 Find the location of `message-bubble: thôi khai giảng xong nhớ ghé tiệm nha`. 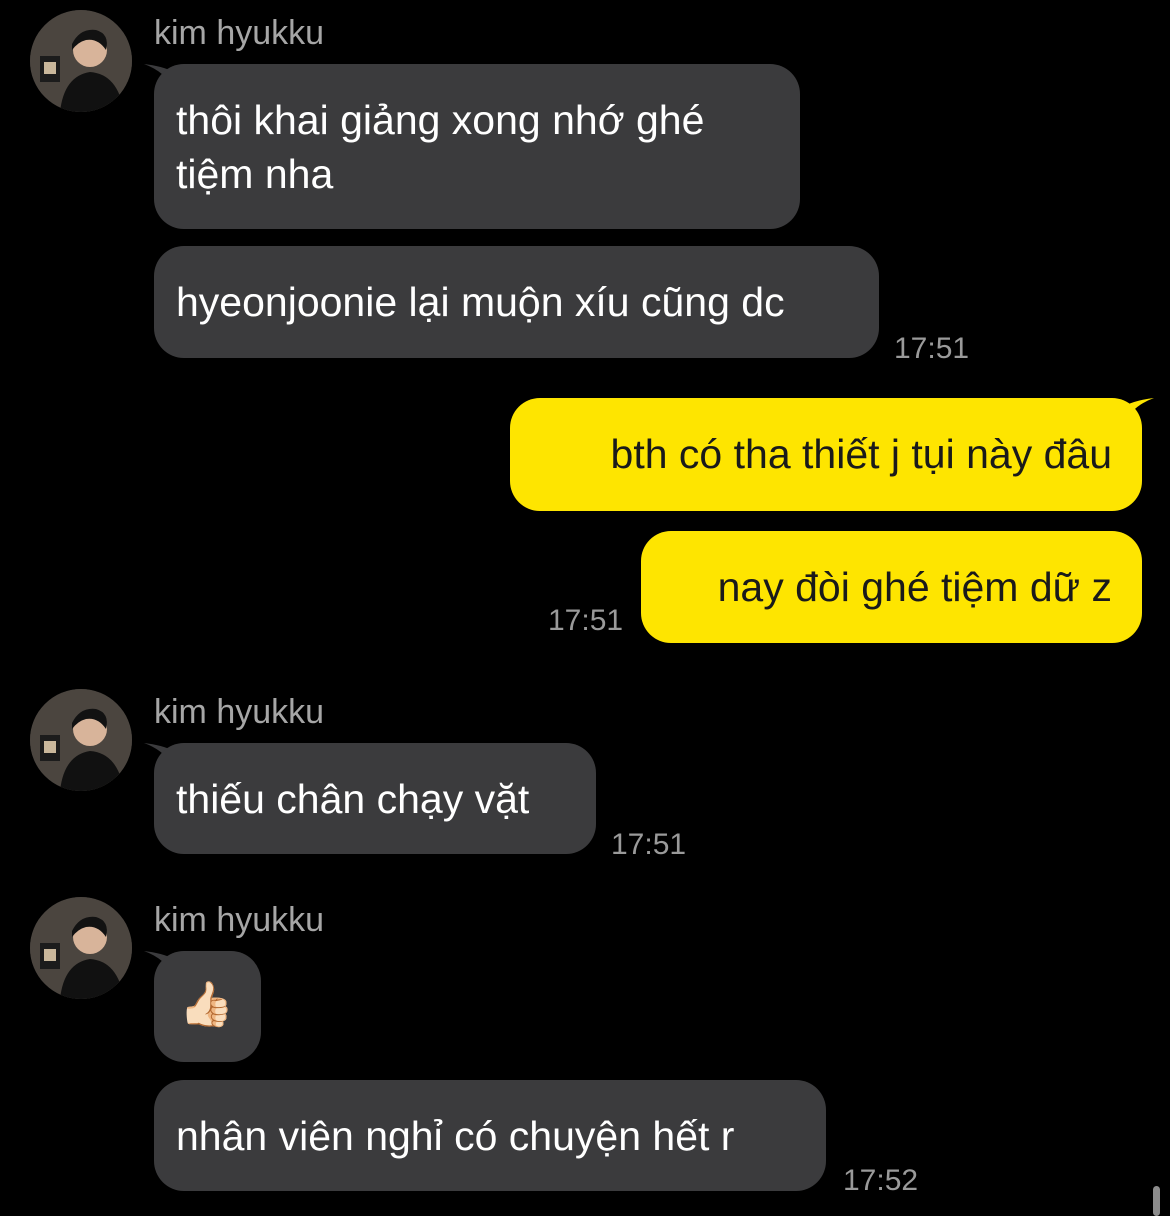

message-bubble: thôi khai giảng xong nhớ ghé tiệm nha is located at coordinates (477, 146).